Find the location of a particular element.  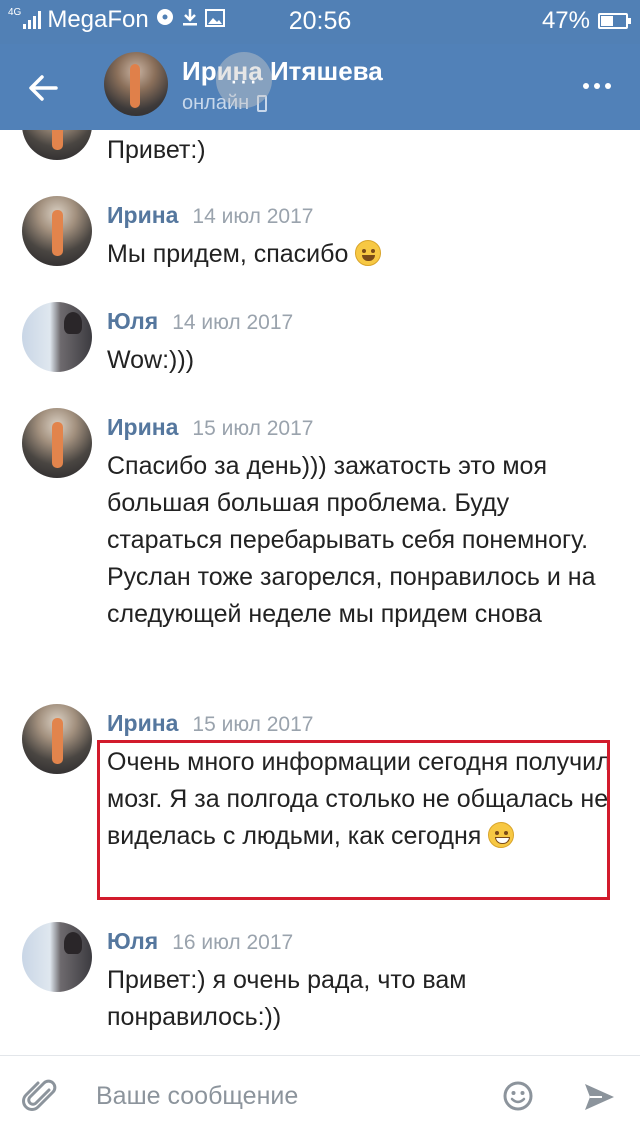

attach-button is located at coordinates (41, 1097).